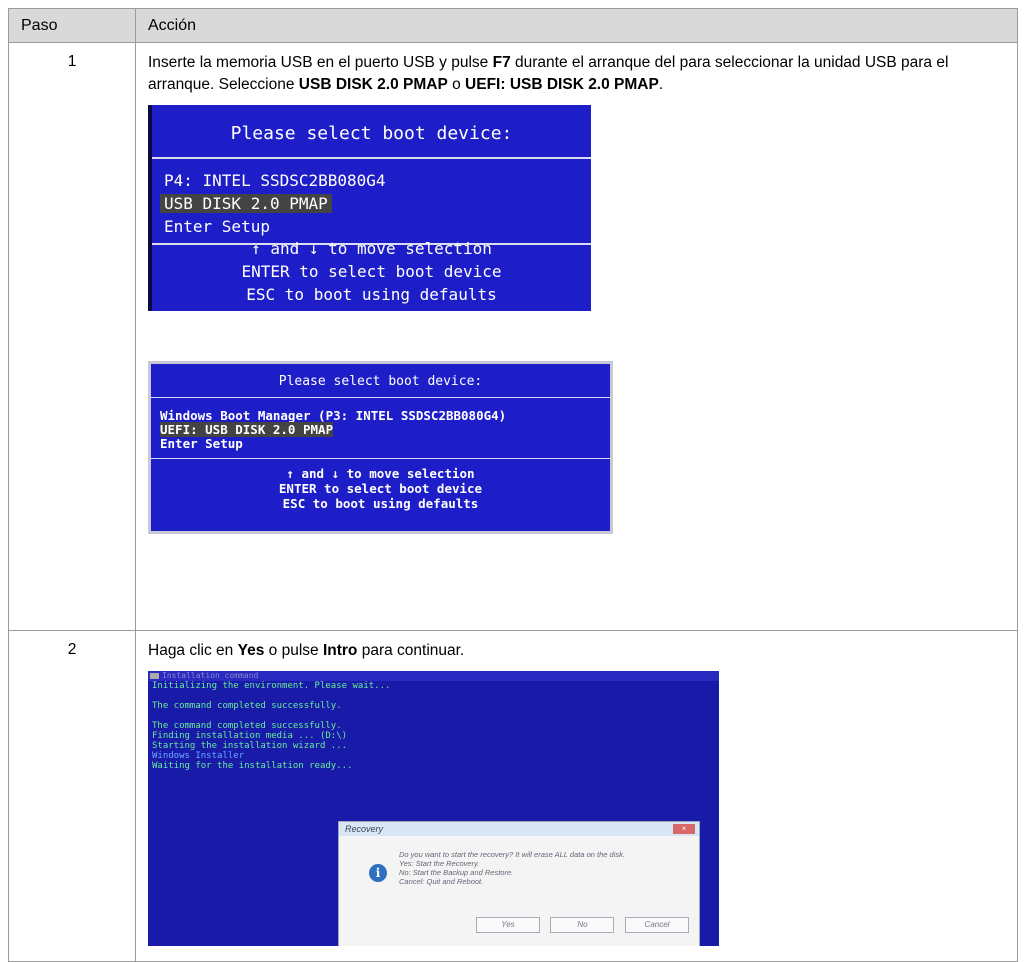  Describe the element at coordinates (456, 84) in the screenshot. I see `instruction-text: o` at that location.